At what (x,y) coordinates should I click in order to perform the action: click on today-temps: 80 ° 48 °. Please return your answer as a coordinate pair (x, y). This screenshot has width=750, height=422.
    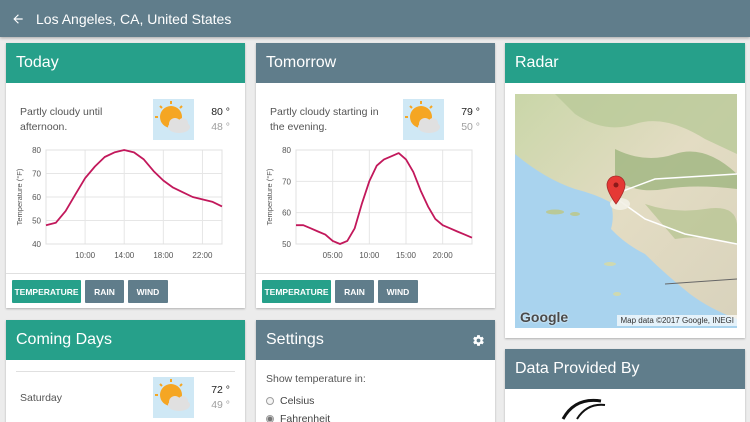
    Looking at the image, I should click on (216, 120).